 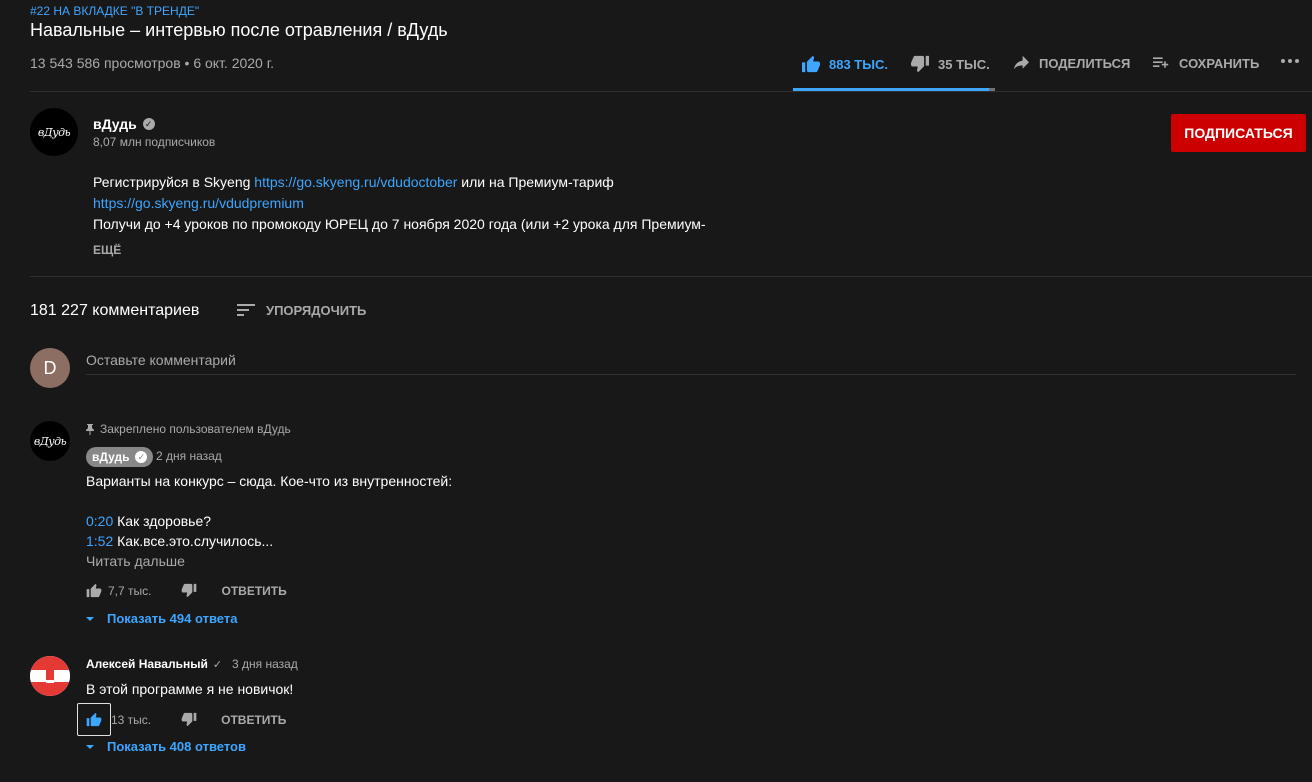 I want to click on sort-comments-button: УПОРЯДОЧИТЬ, so click(x=301, y=310).